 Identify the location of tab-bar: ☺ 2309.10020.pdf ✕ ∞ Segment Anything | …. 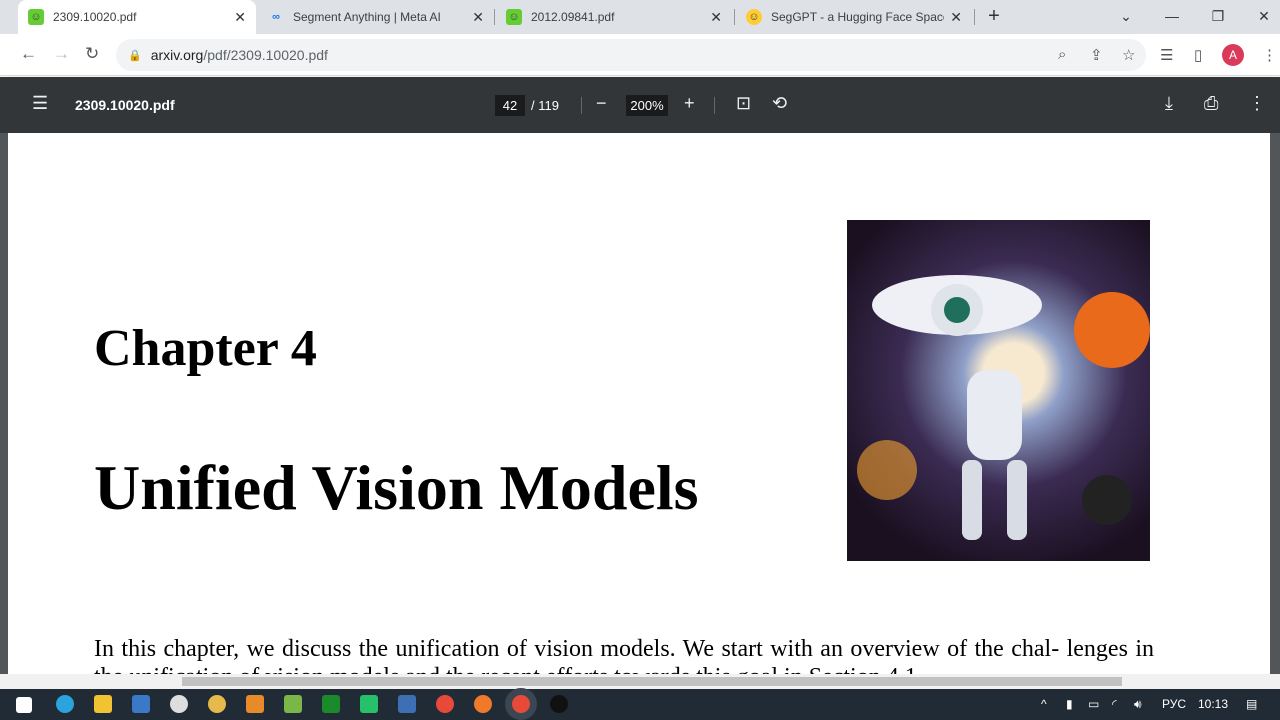
(640, 17).